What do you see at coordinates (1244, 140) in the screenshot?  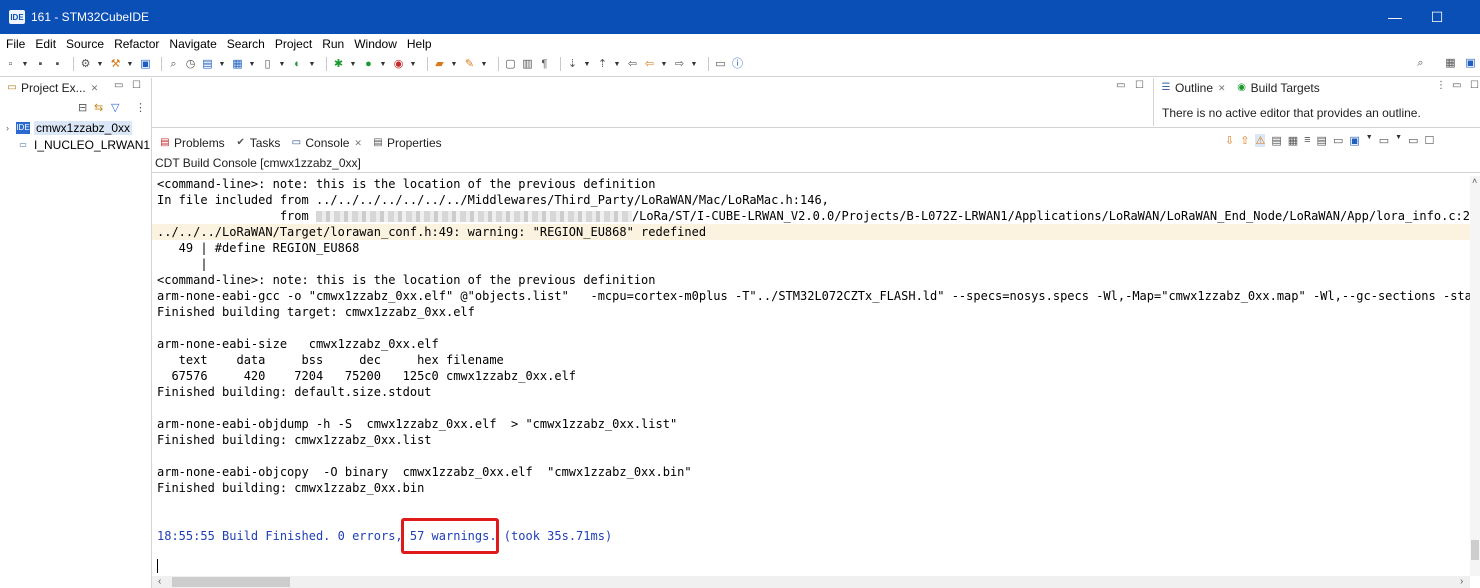 I see `prev-error-icon: ⇧` at bounding box center [1244, 140].